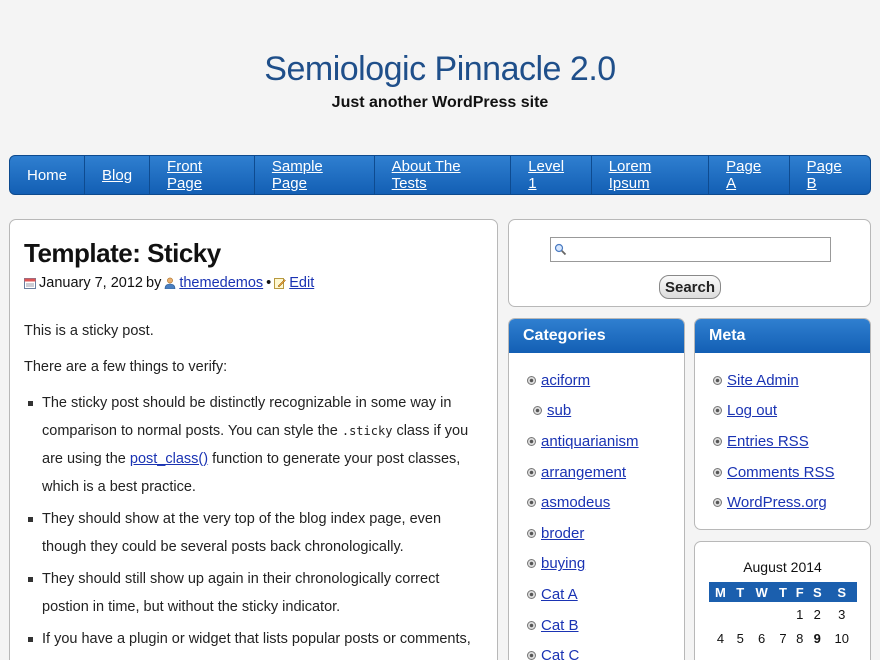  I want to click on calendar-day: 5, so click(740, 638).